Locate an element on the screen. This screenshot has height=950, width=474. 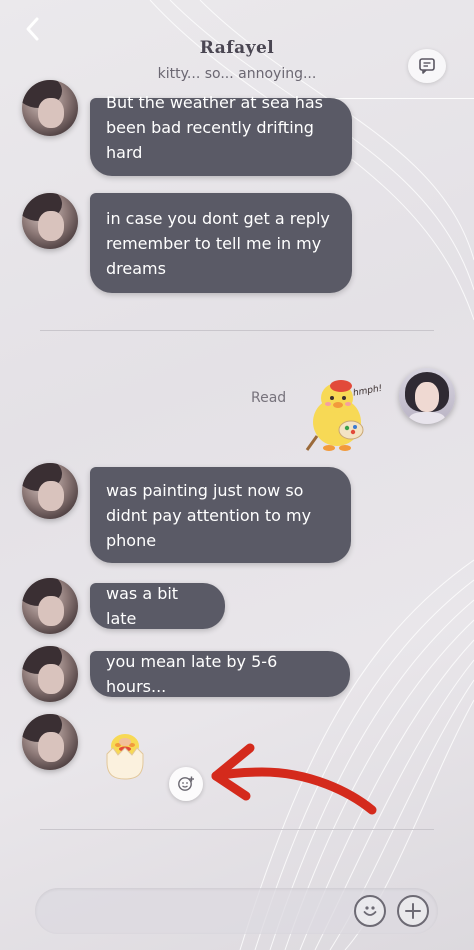
sticker-caption: hmph! is located at coordinates (367, 391).